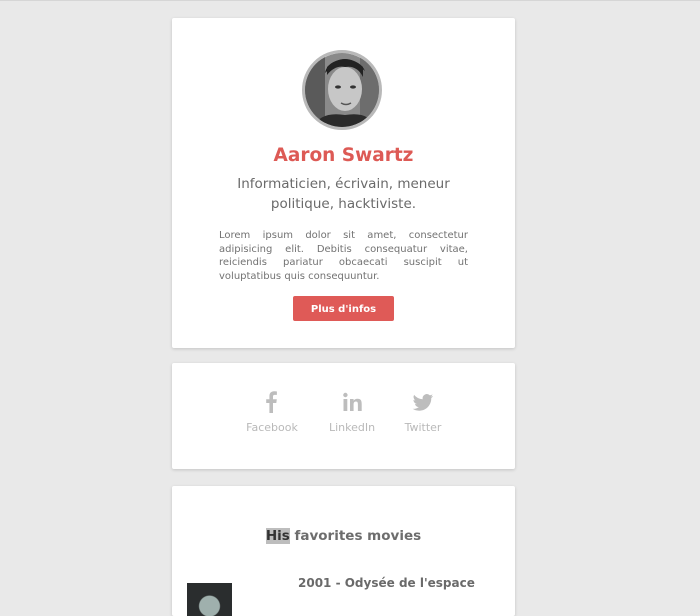  What do you see at coordinates (343, 308) in the screenshot?
I see `more-info-button: Plus d'infos` at bounding box center [343, 308].